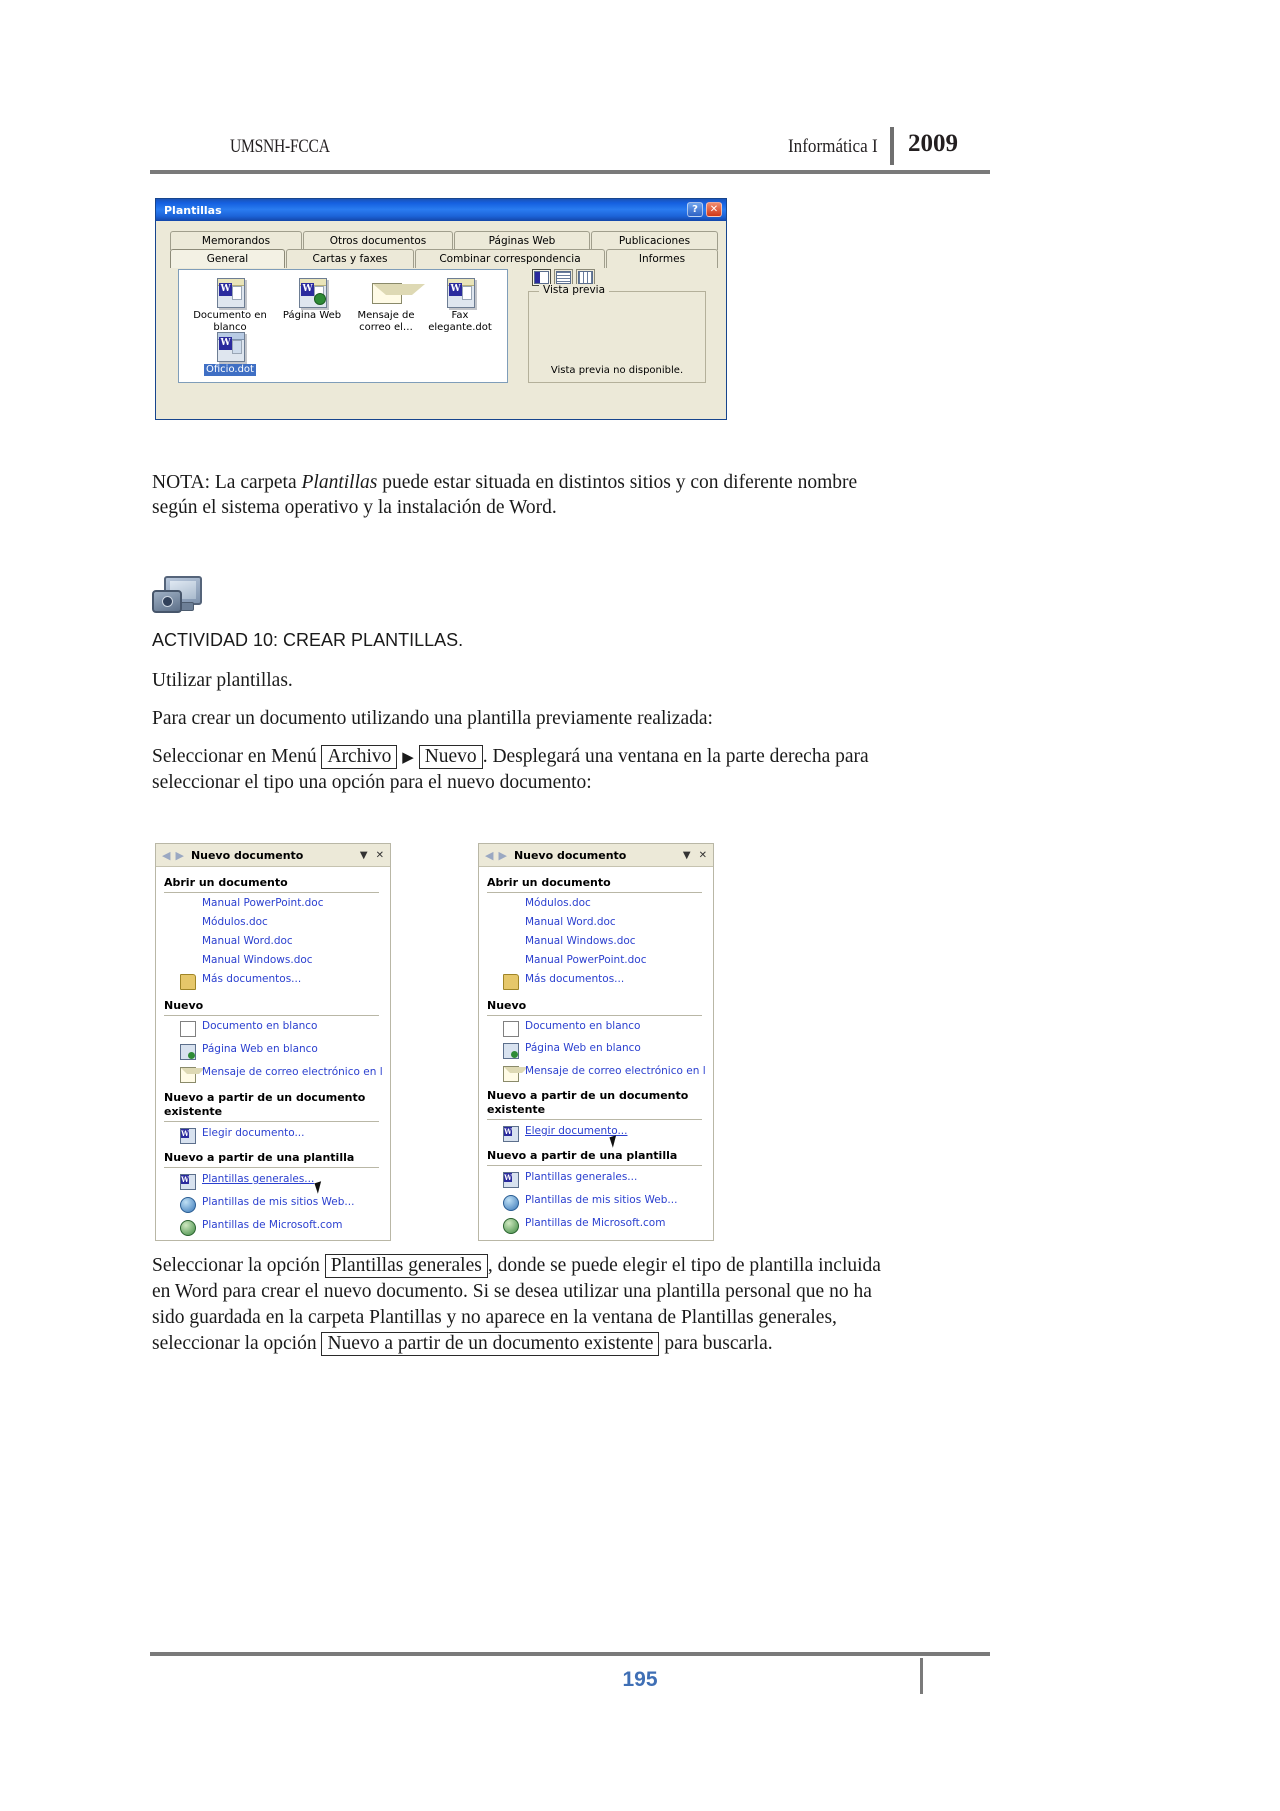  I want to click on template-item: W Página Web, so click(312, 300).